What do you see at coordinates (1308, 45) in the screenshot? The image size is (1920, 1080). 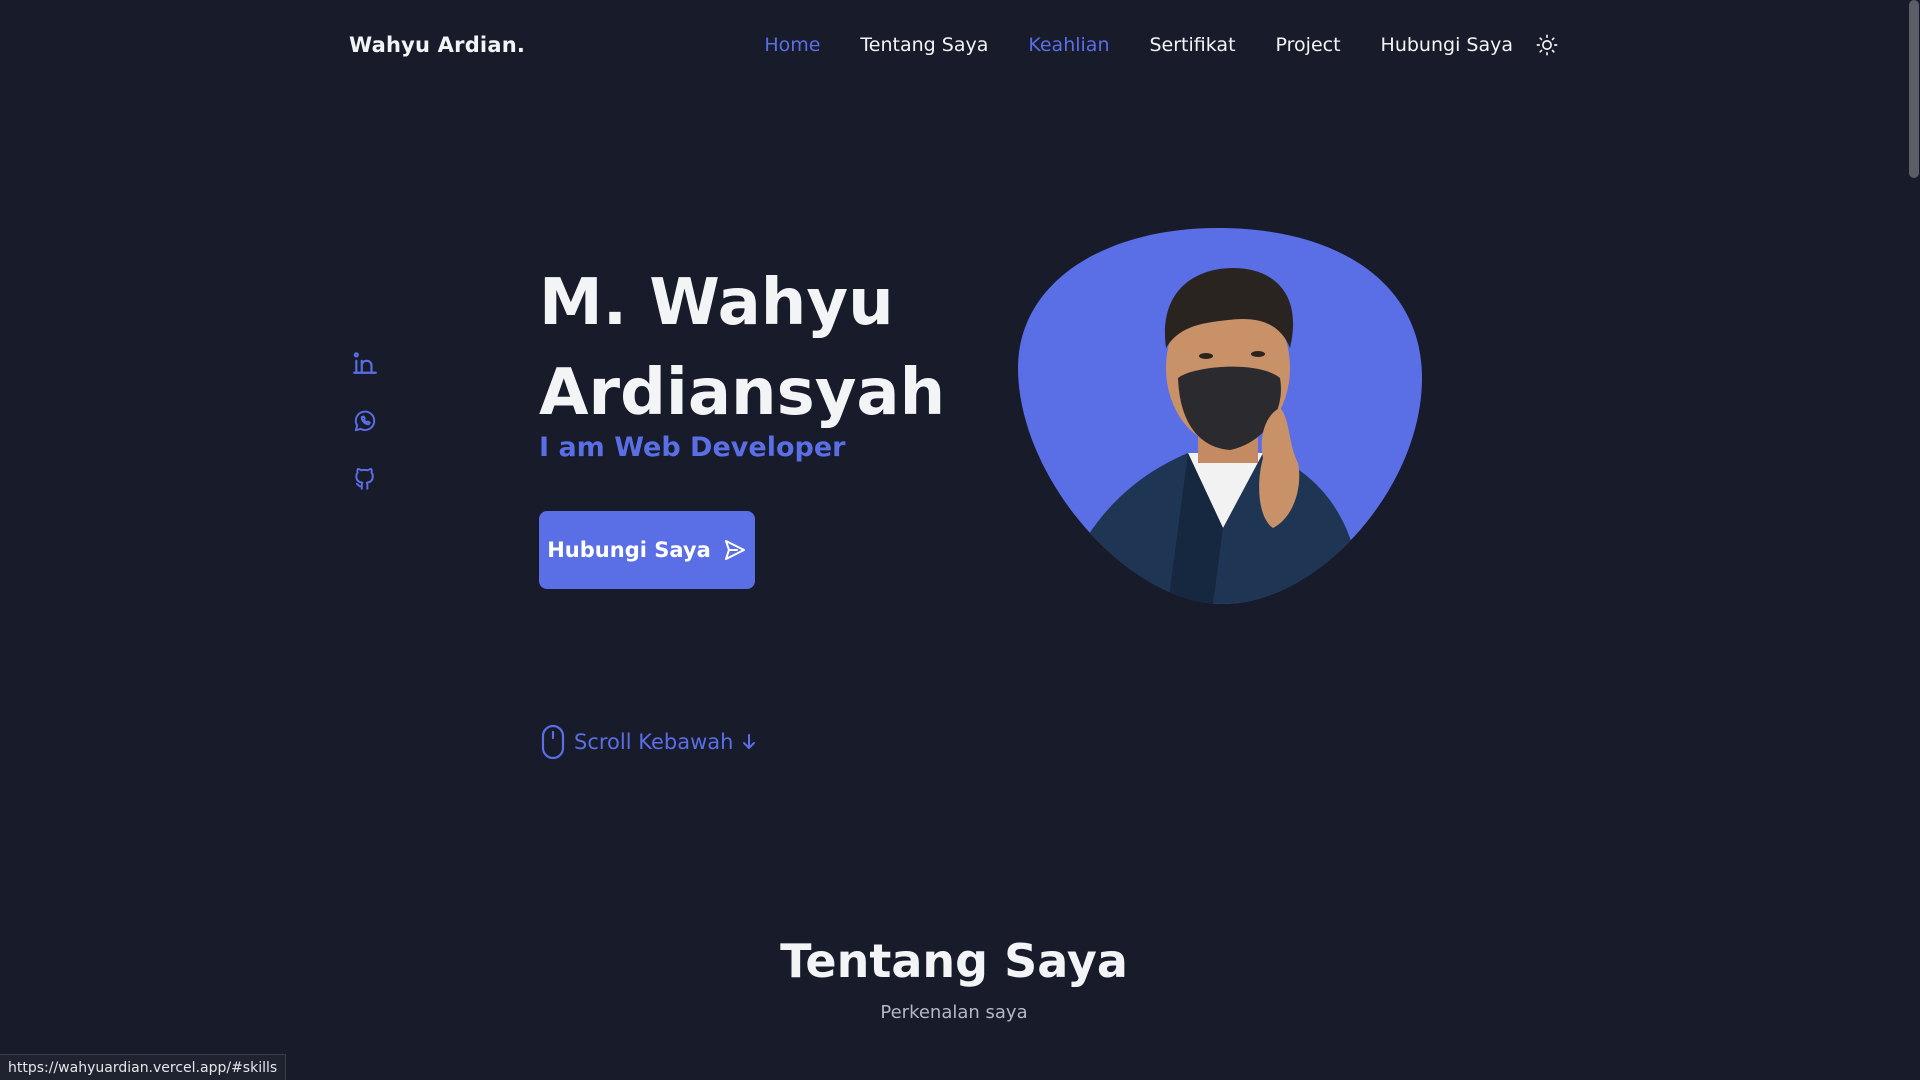 I see `nav-project: Project` at bounding box center [1308, 45].